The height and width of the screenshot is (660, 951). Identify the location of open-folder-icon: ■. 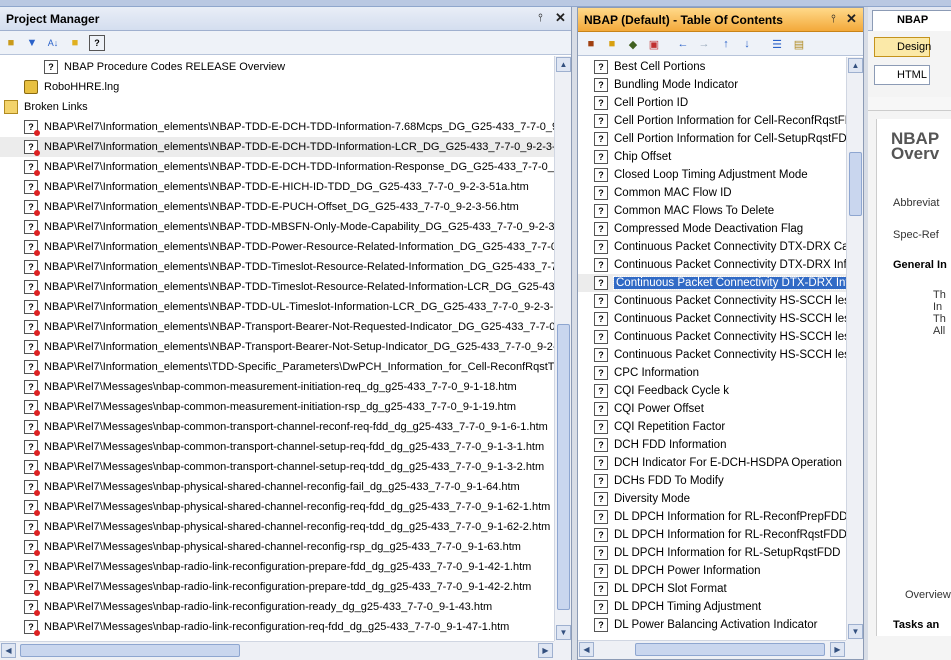
(11, 43).